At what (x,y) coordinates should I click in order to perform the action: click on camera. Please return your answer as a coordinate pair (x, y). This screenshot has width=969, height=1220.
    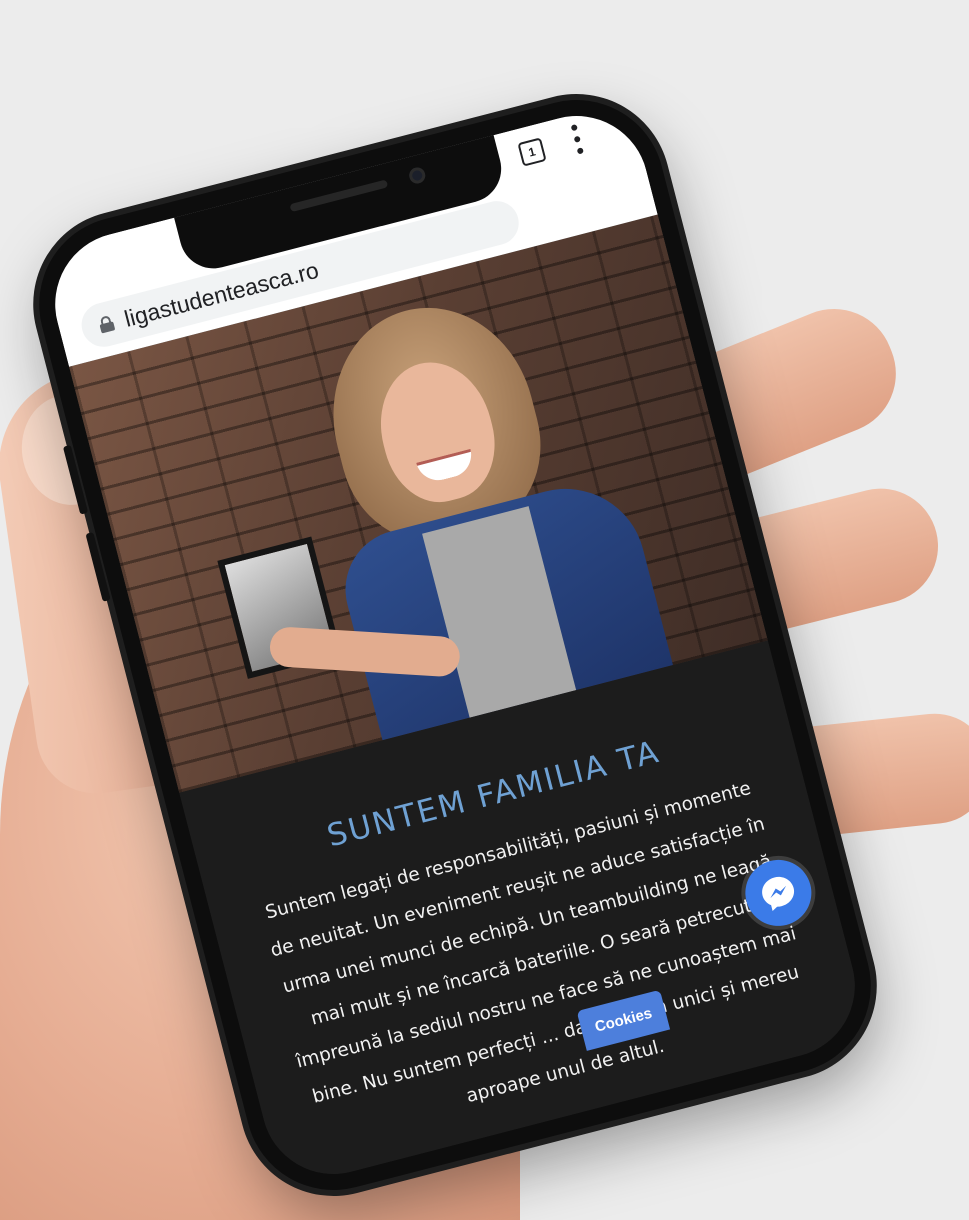
    Looking at the image, I should click on (417, 175).